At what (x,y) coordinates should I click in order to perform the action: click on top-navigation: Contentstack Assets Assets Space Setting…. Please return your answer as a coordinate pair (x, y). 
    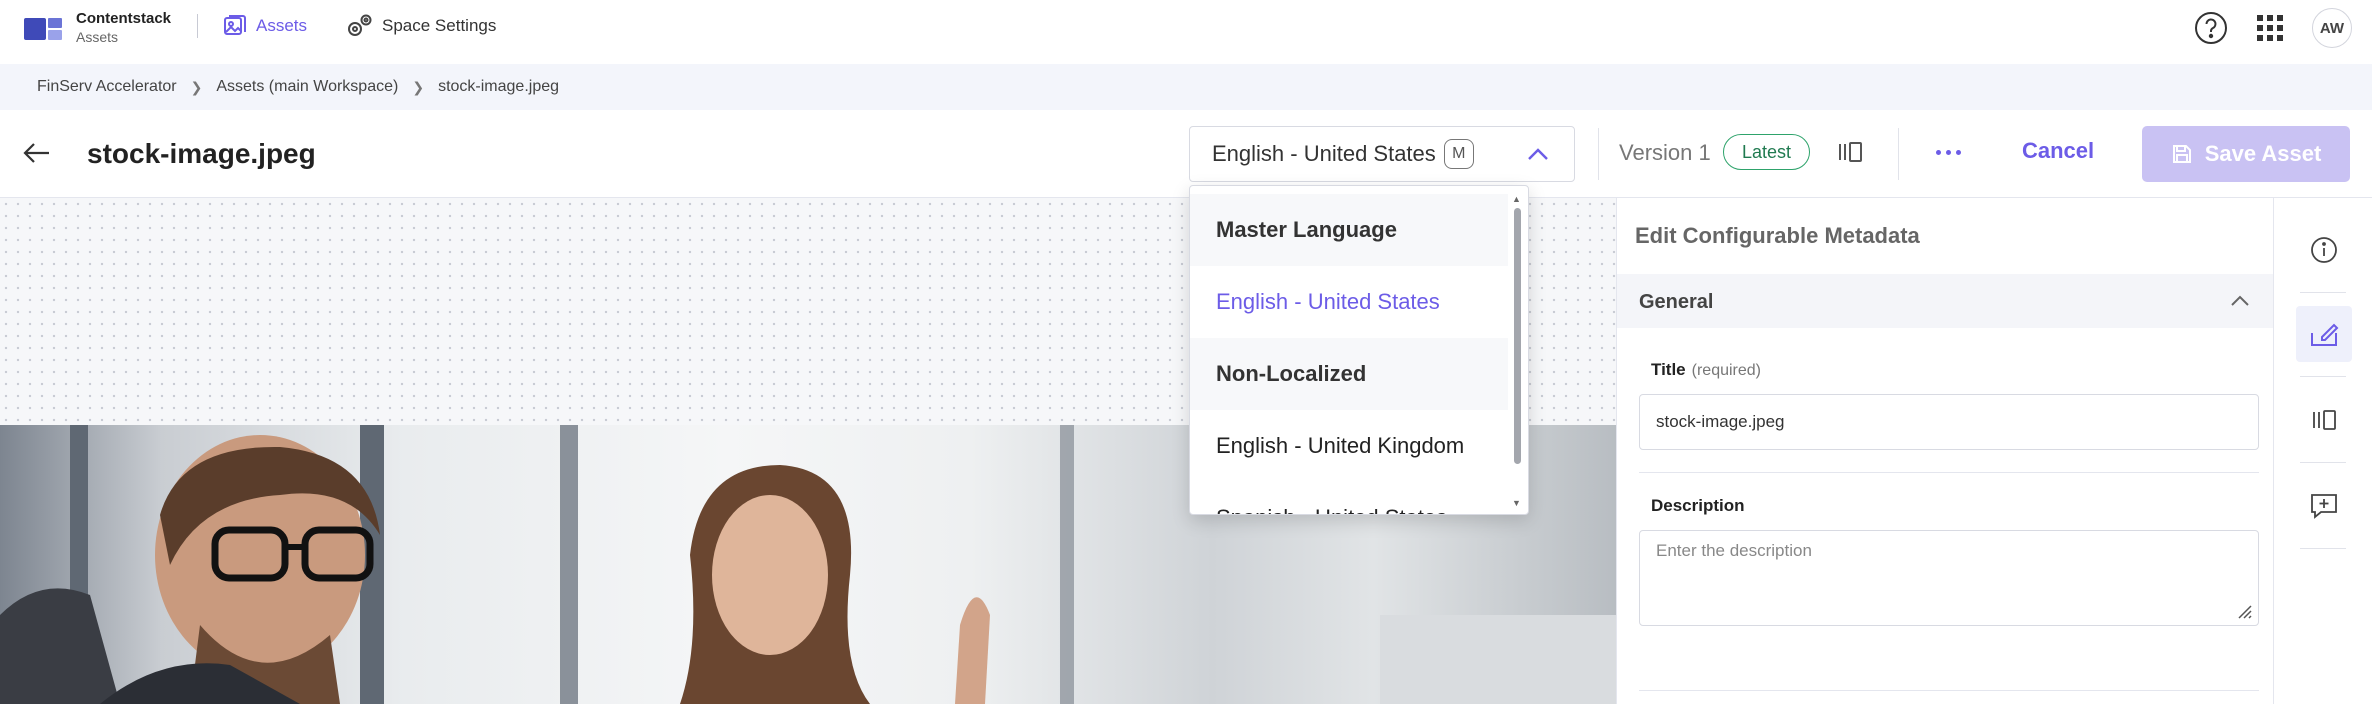
    Looking at the image, I should click on (1186, 32).